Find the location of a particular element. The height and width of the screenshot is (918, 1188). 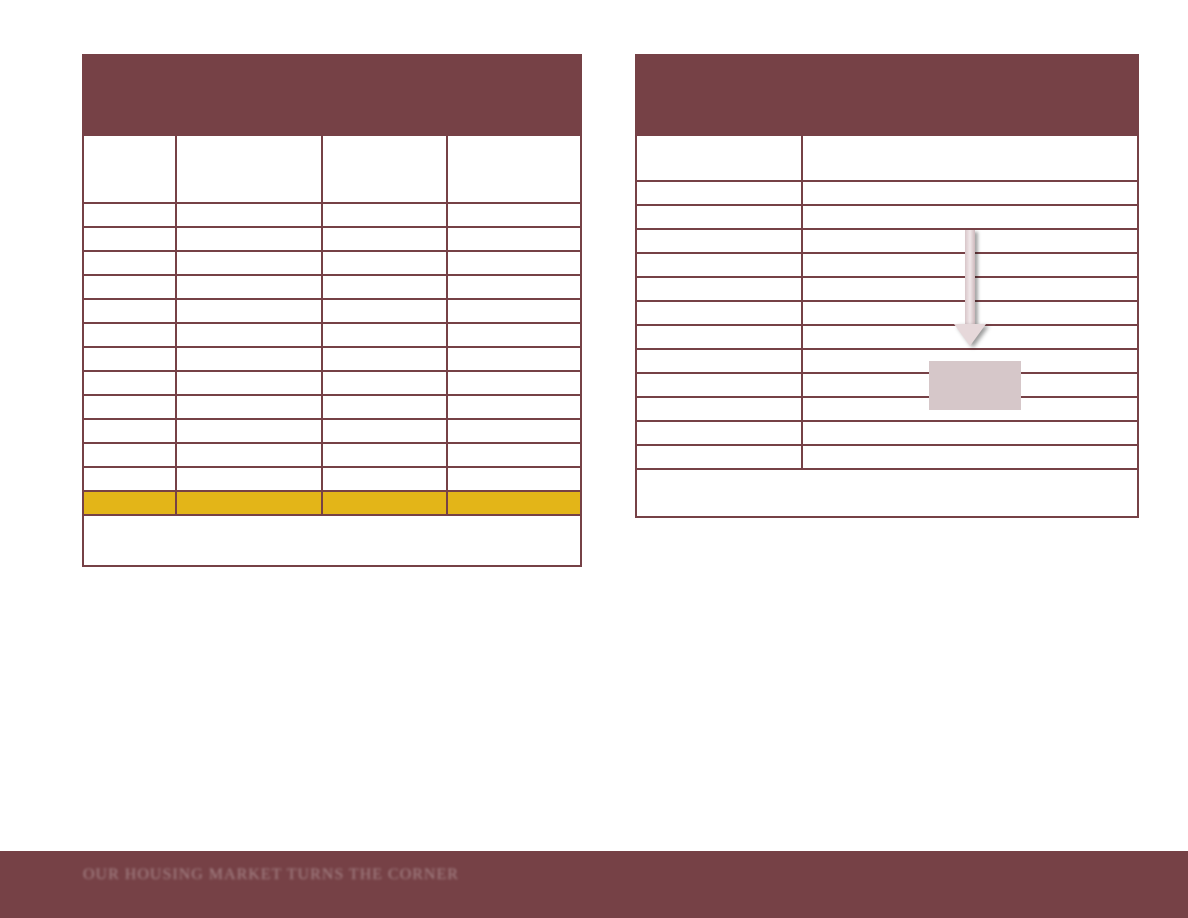

left-table-title-band is located at coordinates (332, 96).